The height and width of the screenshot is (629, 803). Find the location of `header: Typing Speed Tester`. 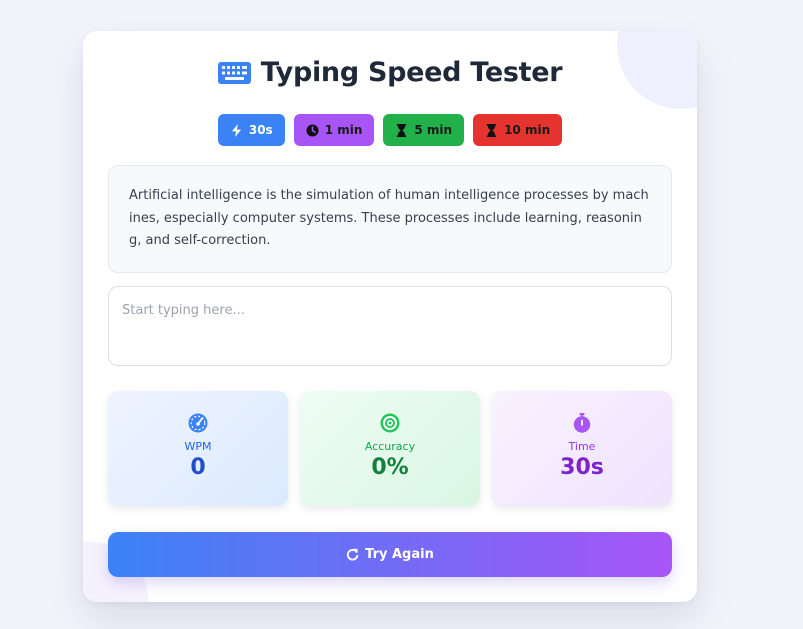

header: Typing Speed Tester is located at coordinates (390, 72).